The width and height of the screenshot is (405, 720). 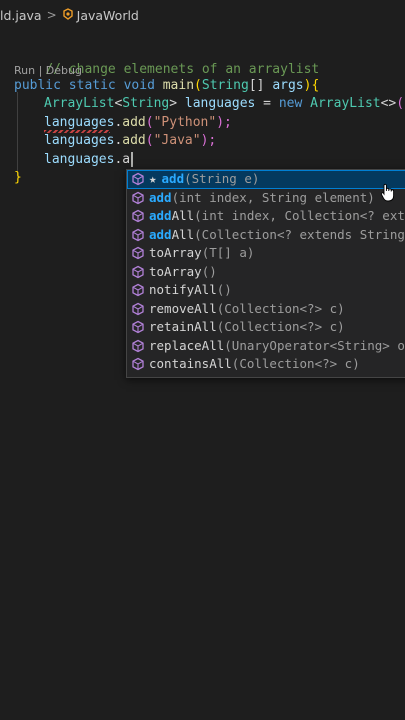 What do you see at coordinates (92, 85) in the screenshot?
I see `kw-static: static` at bounding box center [92, 85].